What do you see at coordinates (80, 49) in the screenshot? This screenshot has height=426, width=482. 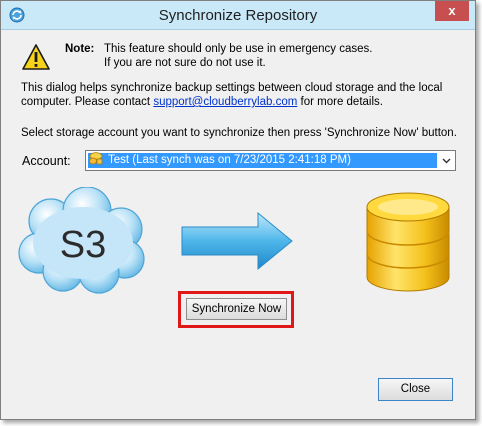 I see `note-label: Note:` at bounding box center [80, 49].